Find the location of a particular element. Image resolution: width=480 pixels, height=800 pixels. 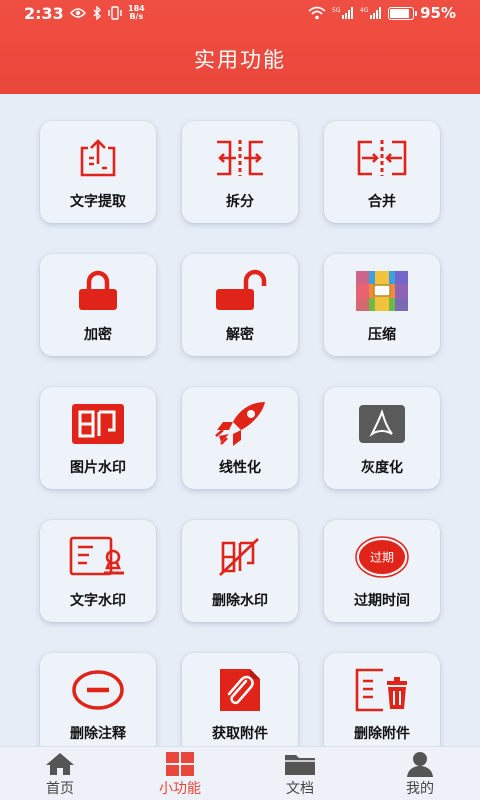

rocket-icon is located at coordinates (240, 424).